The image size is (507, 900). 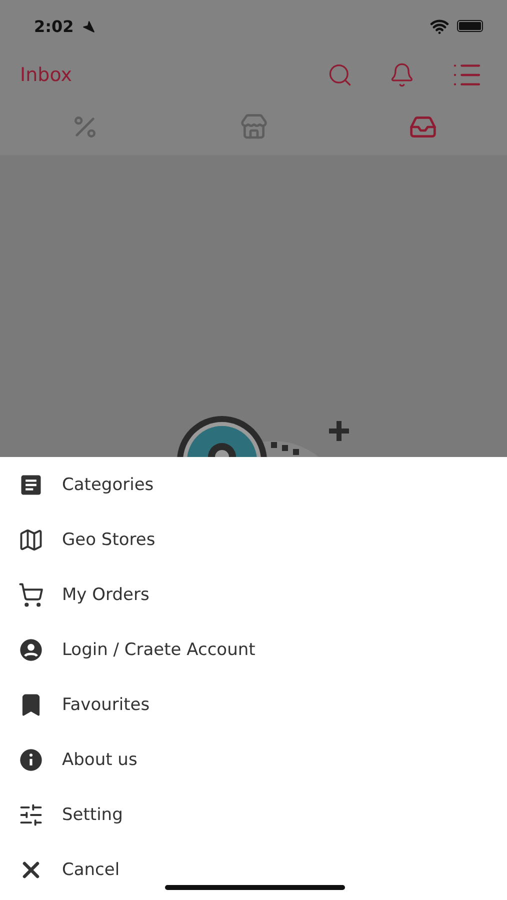 What do you see at coordinates (253, 759) in the screenshot?
I see `menu-item: About us` at bounding box center [253, 759].